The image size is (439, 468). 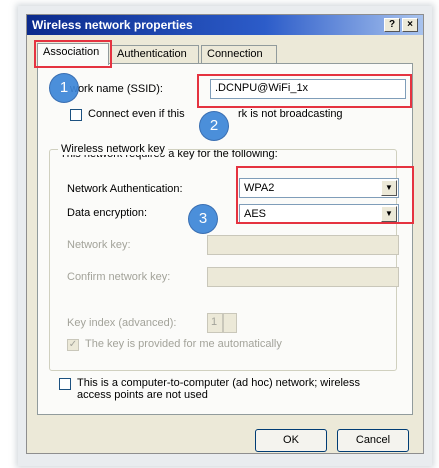 What do you see at coordinates (73, 345) in the screenshot?
I see `auto-key-checkbox: ✓` at bounding box center [73, 345].